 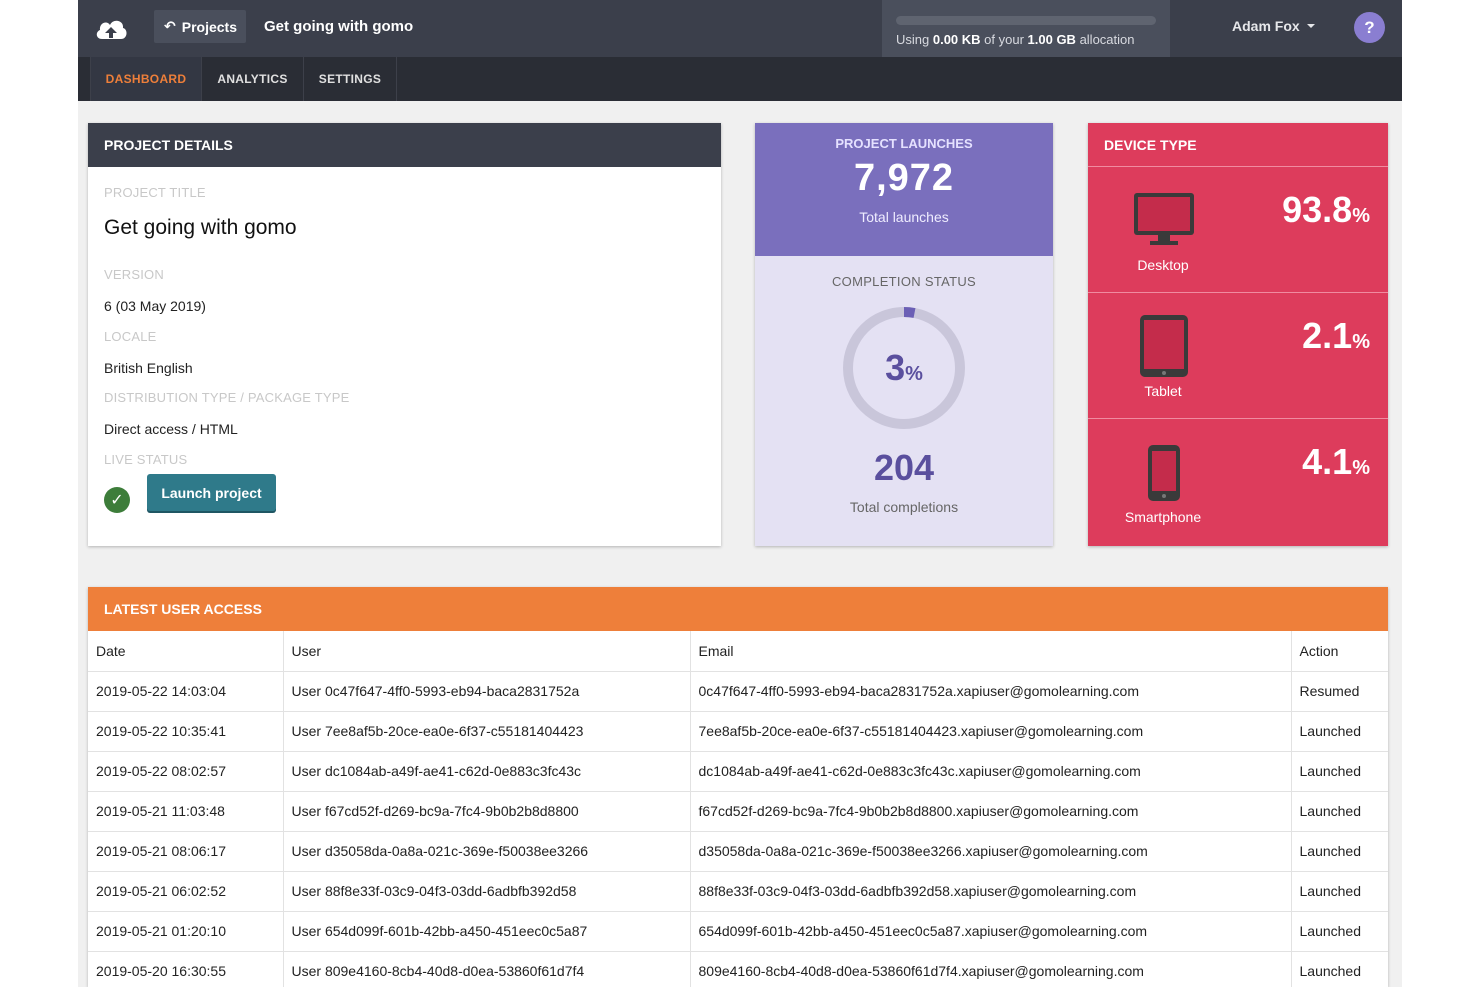 I want to click on launches-label: PROJECT LAUNCHES, so click(x=904, y=143).